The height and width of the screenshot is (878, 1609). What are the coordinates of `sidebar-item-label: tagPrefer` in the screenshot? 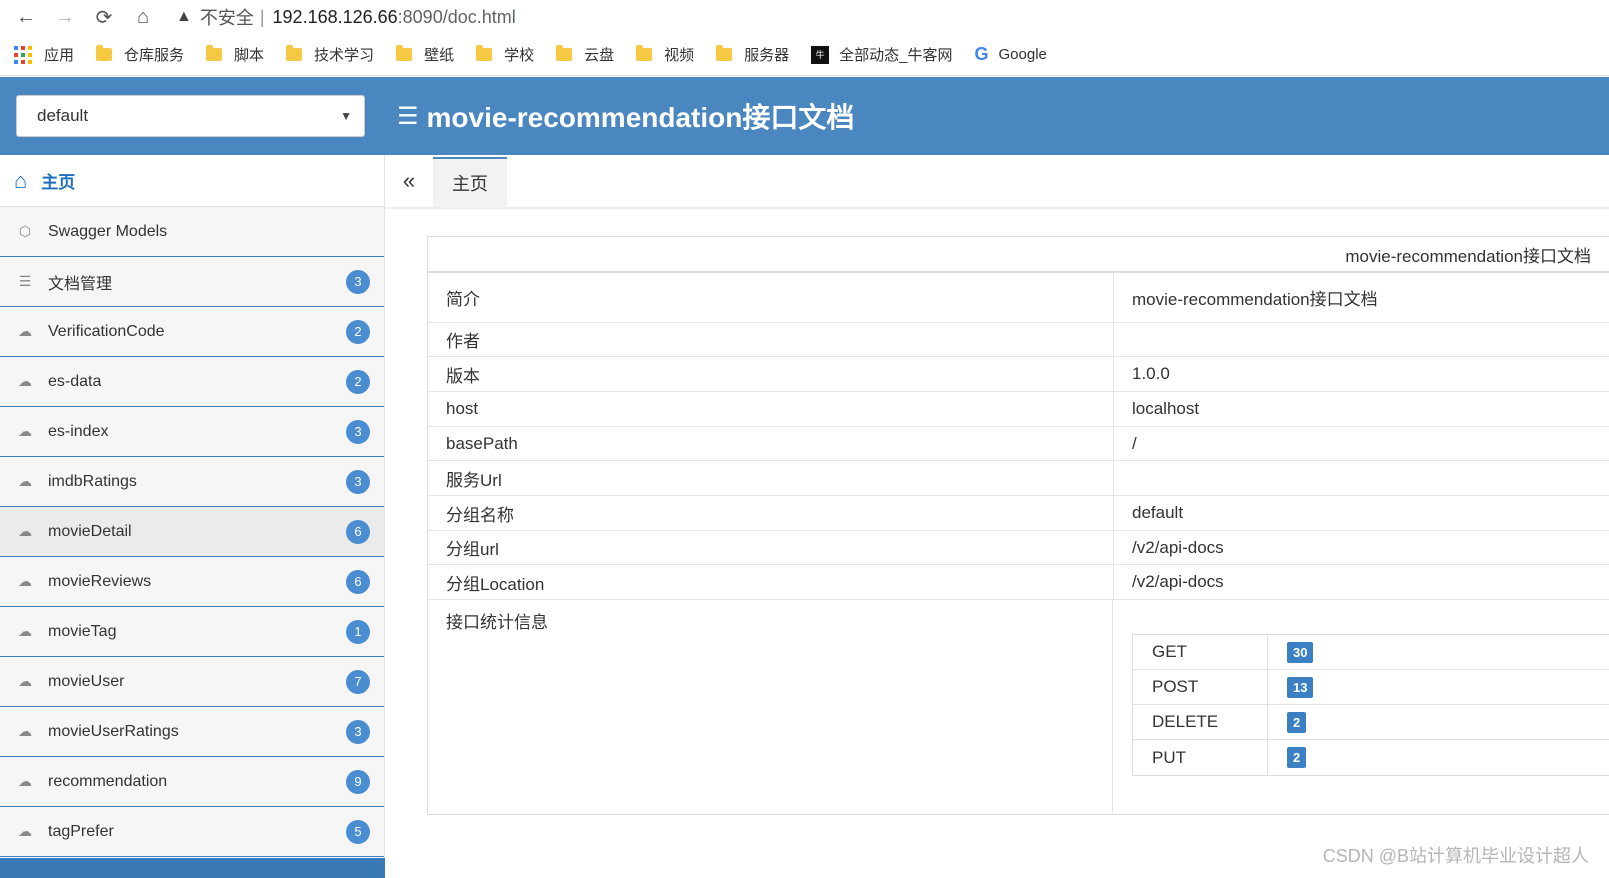 It's located at (81, 831).